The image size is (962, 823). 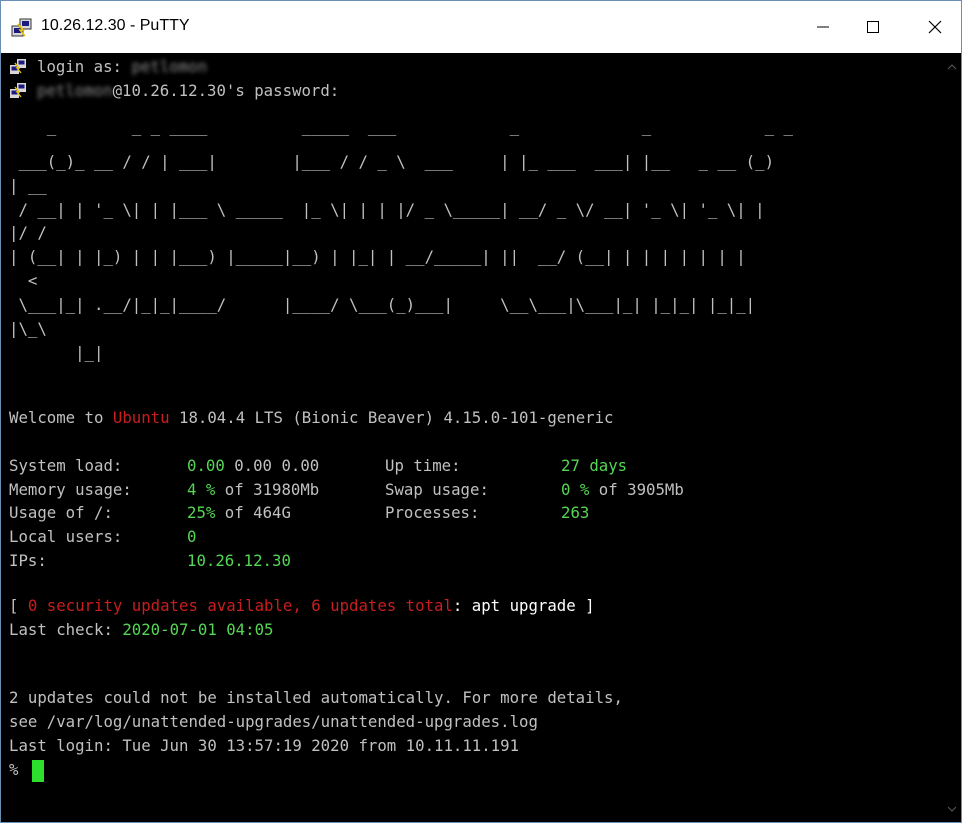 I want to click on login-username: petlomon, so click(x=169, y=66).